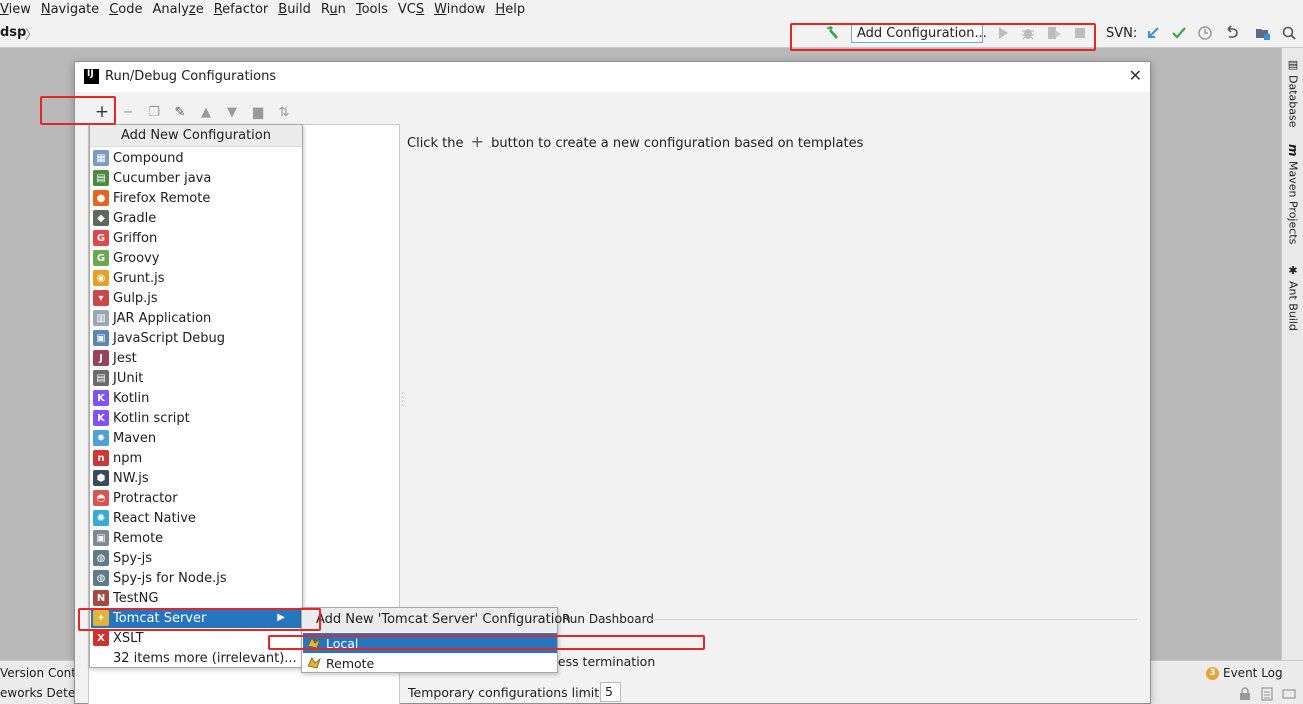 The width and height of the screenshot is (1303, 704). I want to click on popup-item-jest: J Jest, so click(196, 358).